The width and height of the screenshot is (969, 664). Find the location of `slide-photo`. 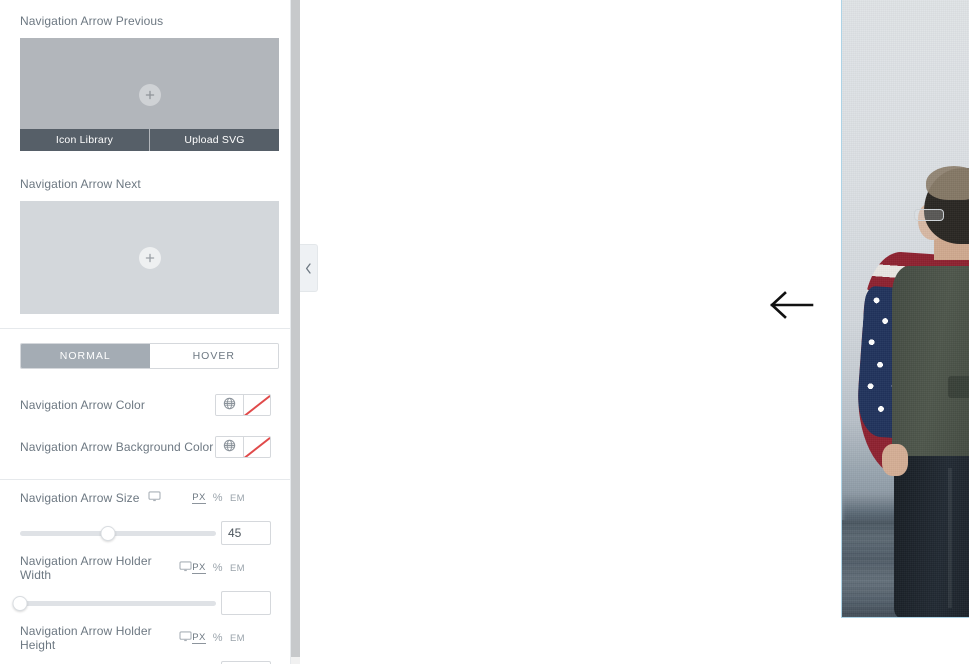

slide-photo is located at coordinates (905, 308).